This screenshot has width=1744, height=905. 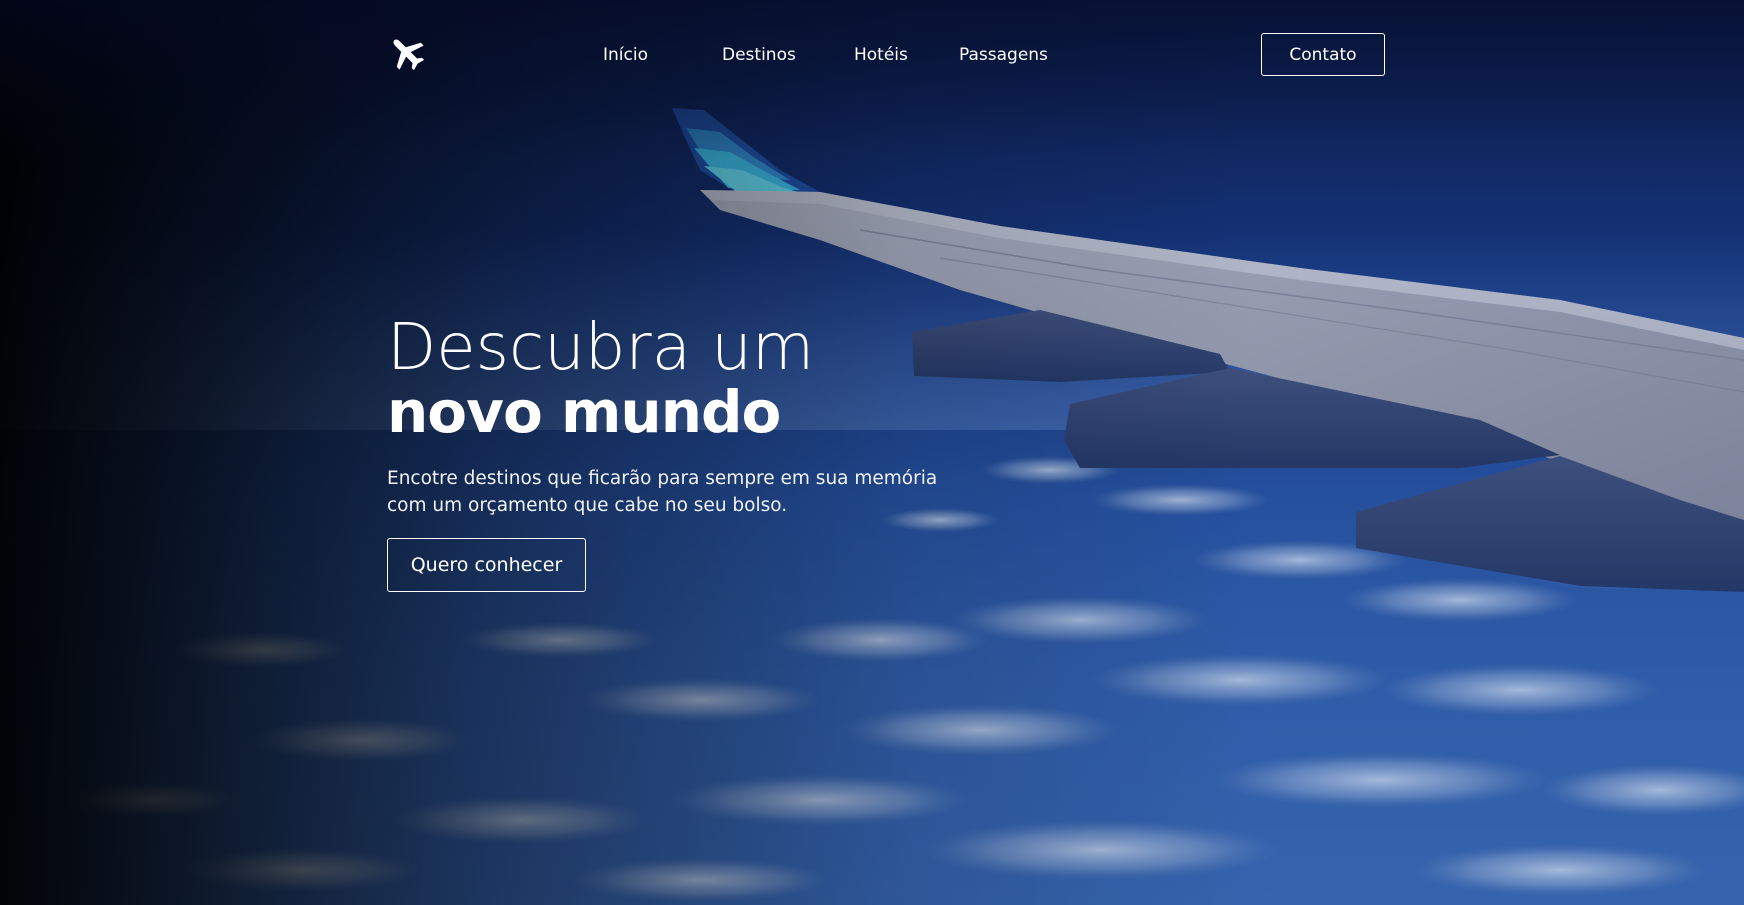 What do you see at coordinates (587, 505) in the screenshot?
I see `hero-subtitle-line2: com um orçamento que cabe no seu bolso.` at bounding box center [587, 505].